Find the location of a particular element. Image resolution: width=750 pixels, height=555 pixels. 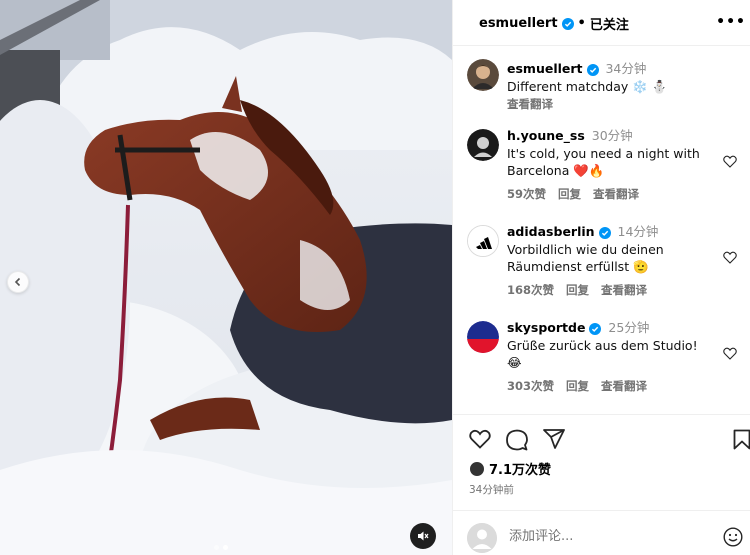

add-comment-input is located at coordinates (609, 536).